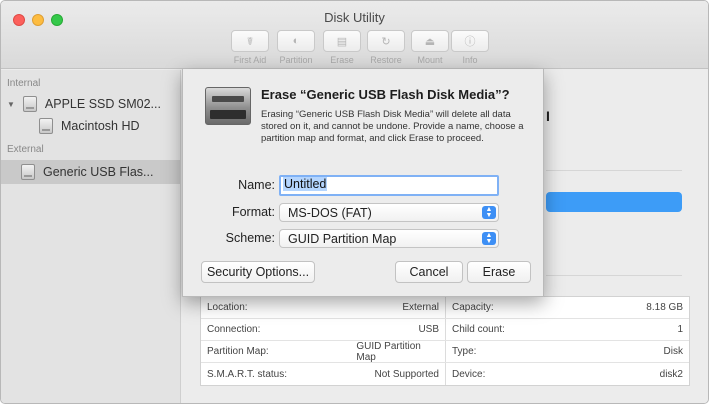 The height and width of the screenshot is (404, 709). What do you see at coordinates (296, 41) in the screenshot?
I see `partition-icon: ◐` at bounding box center [296, 41].